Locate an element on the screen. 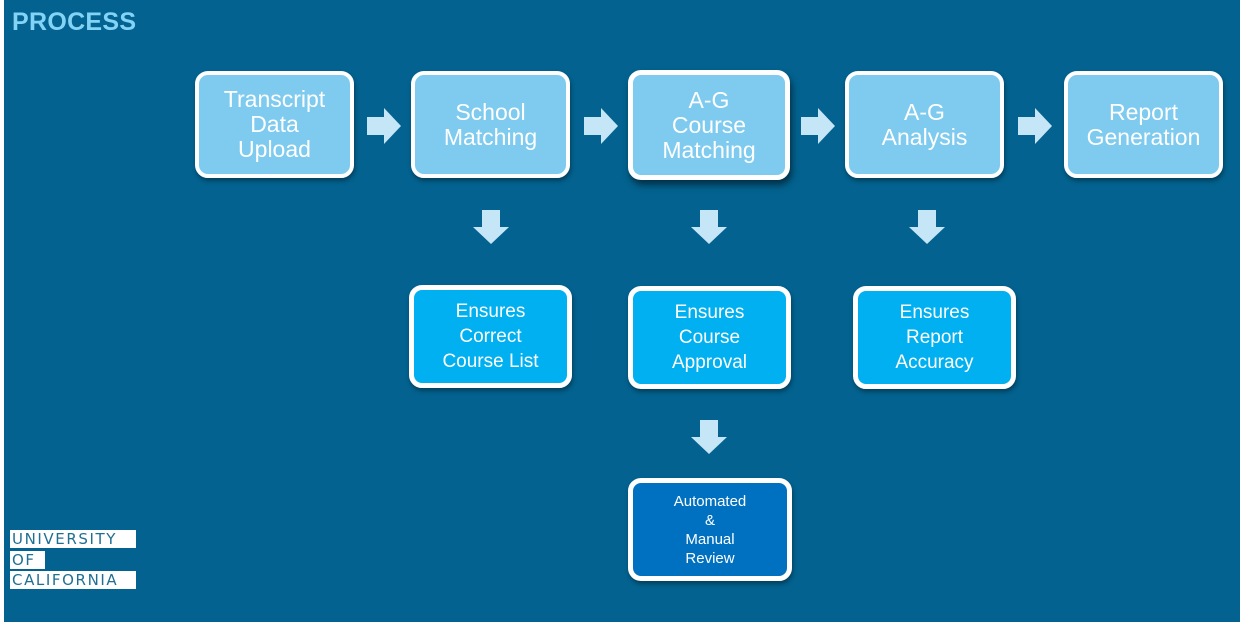 This screenshot has width=1244, height=628. check-label-line: Course List is located at coordinates (490, 361).